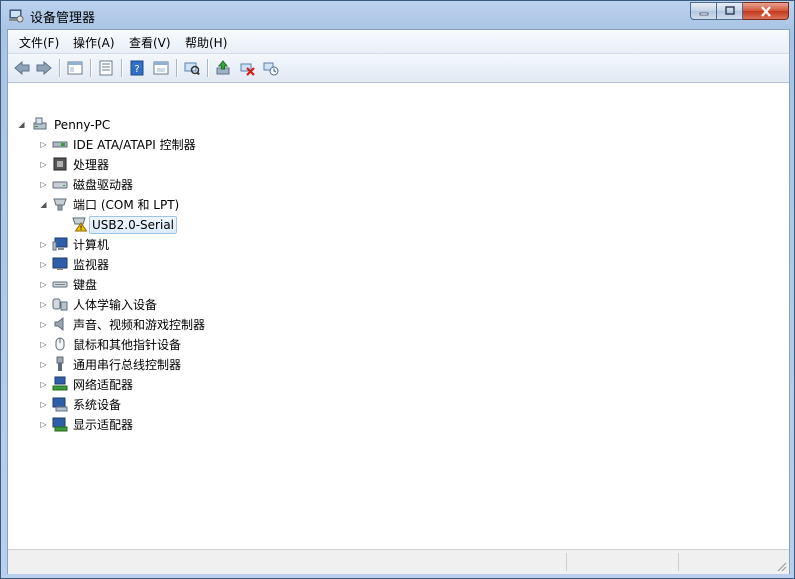  Describe the element at coordinates (397, 15) in the screenshot. I see `title-bar: 设备管理器` at that location.